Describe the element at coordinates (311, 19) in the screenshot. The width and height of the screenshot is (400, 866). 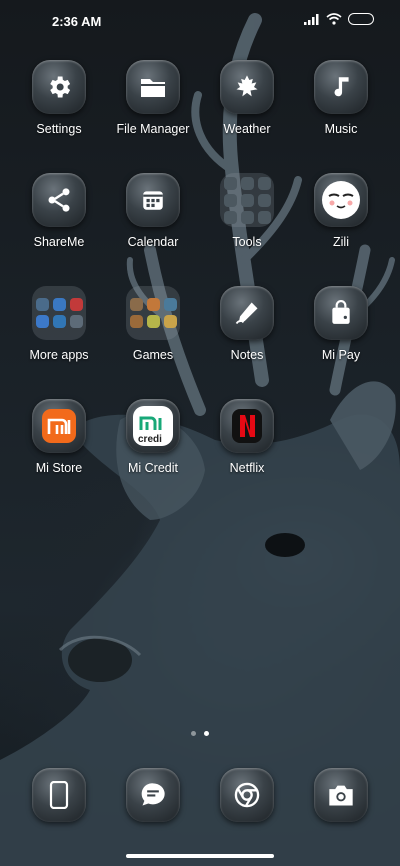
I see `signal-icon` at that location.